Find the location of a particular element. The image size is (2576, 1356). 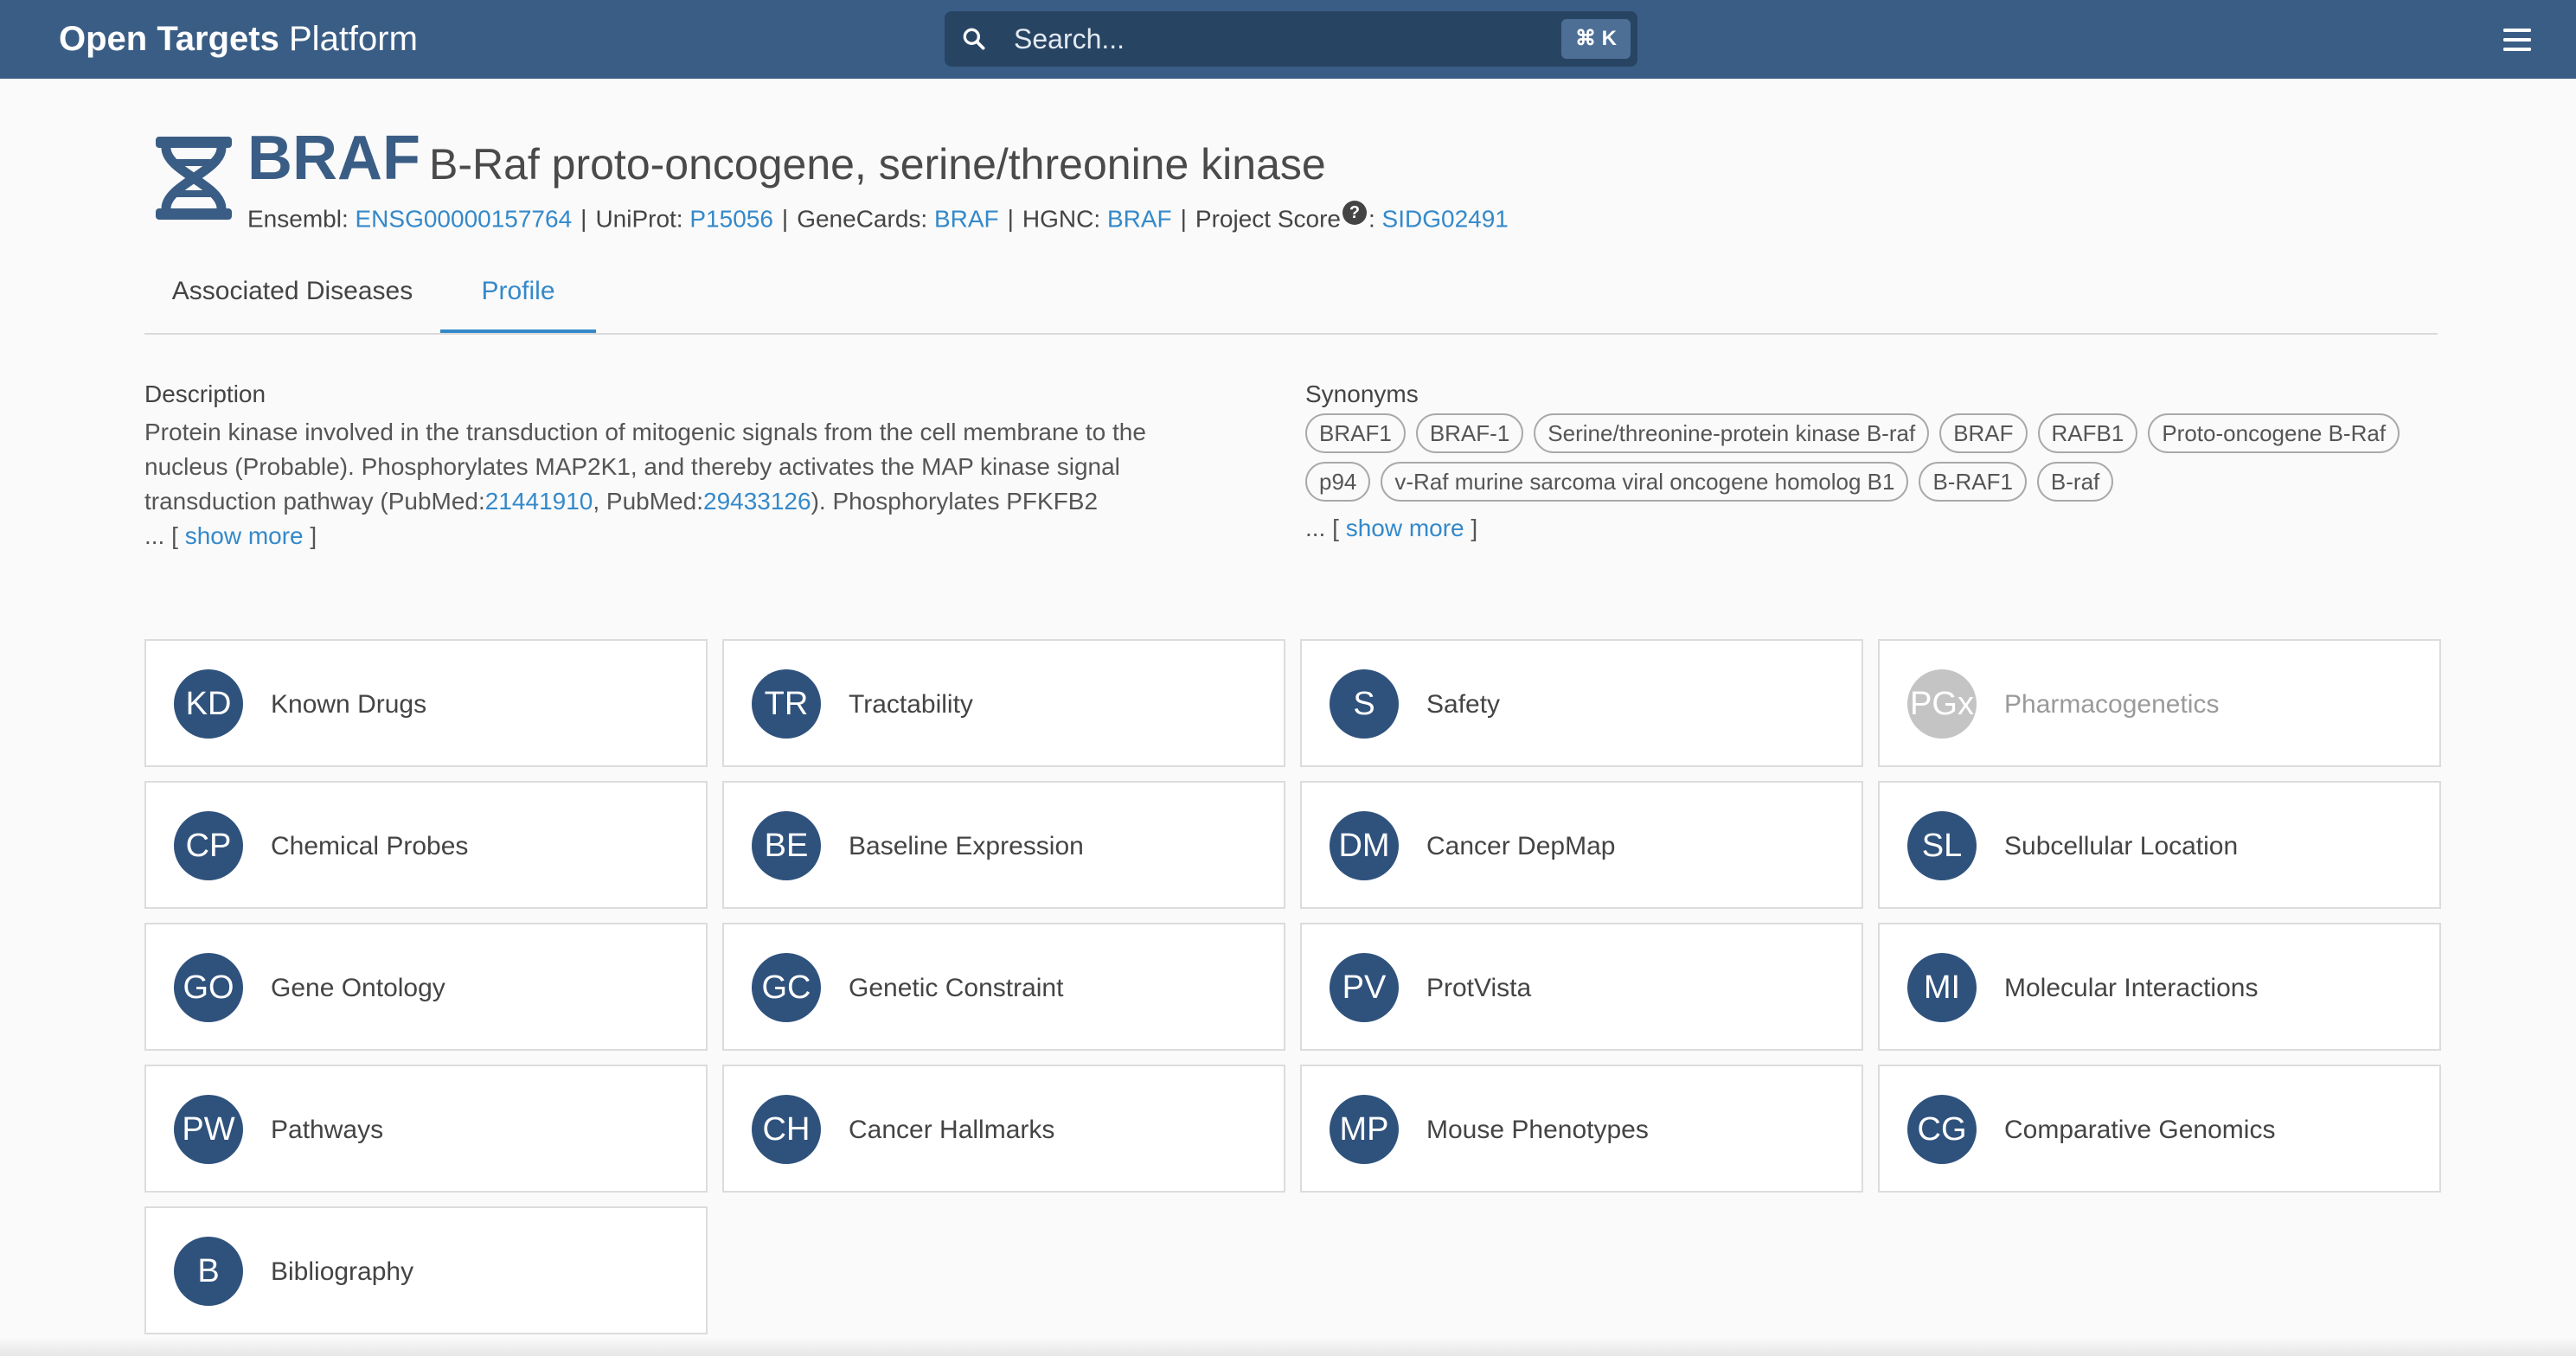

section-label: Pathways is located at coordinates (327, 1130).